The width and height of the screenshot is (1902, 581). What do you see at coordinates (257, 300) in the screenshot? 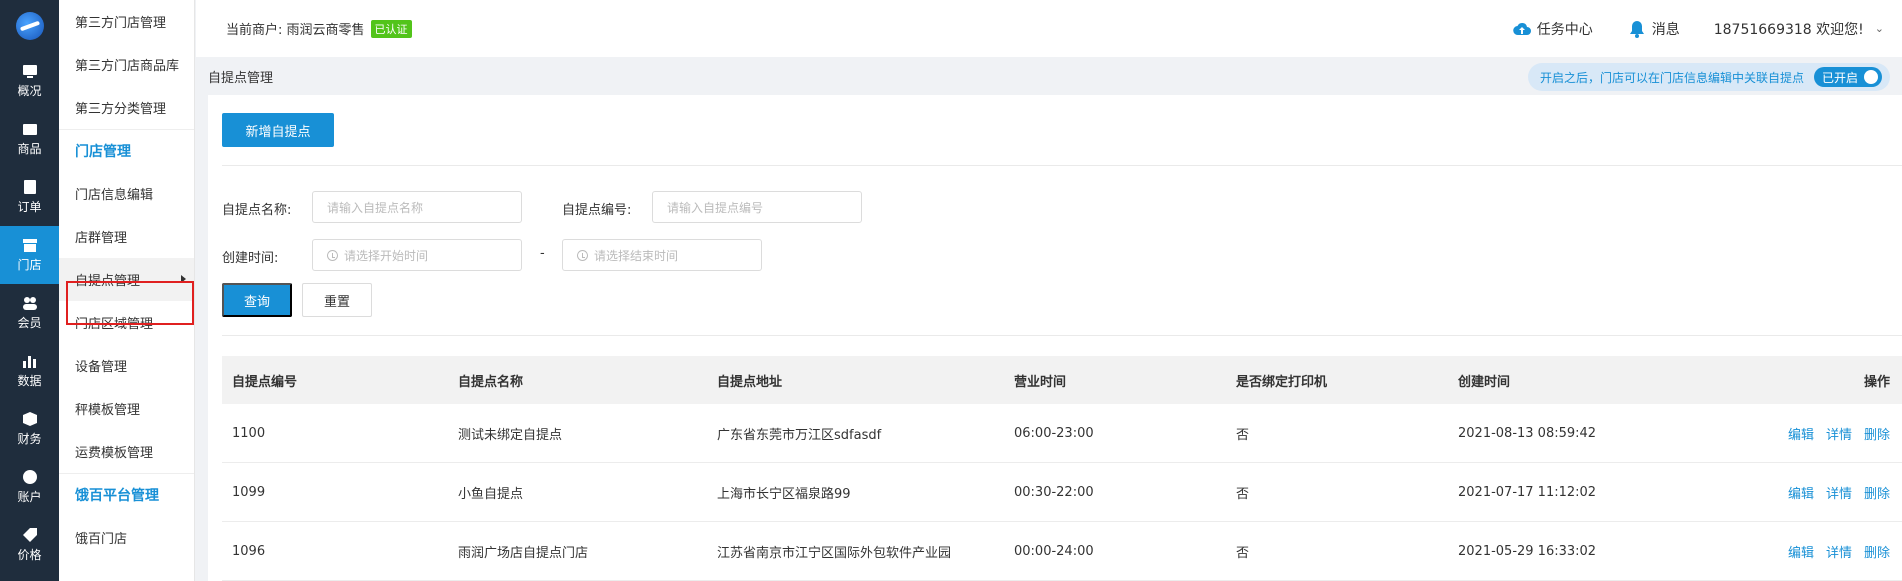
I see `query-button: 查询` at bounding box center [257, 300].